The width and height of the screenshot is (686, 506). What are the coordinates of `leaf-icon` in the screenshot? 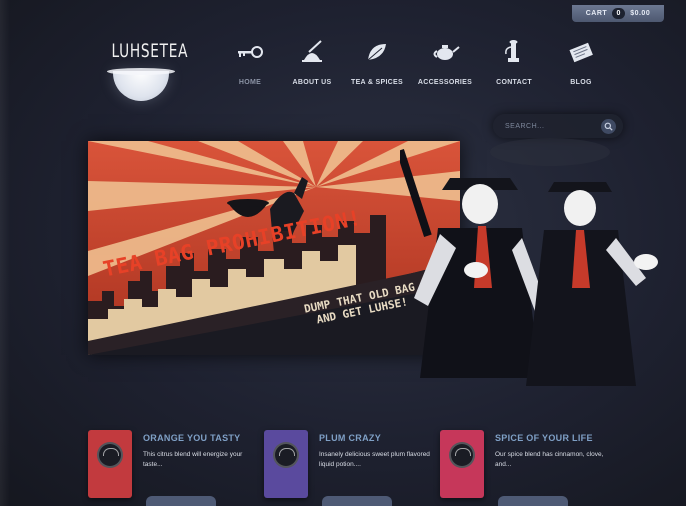 It's located at (376, 52).